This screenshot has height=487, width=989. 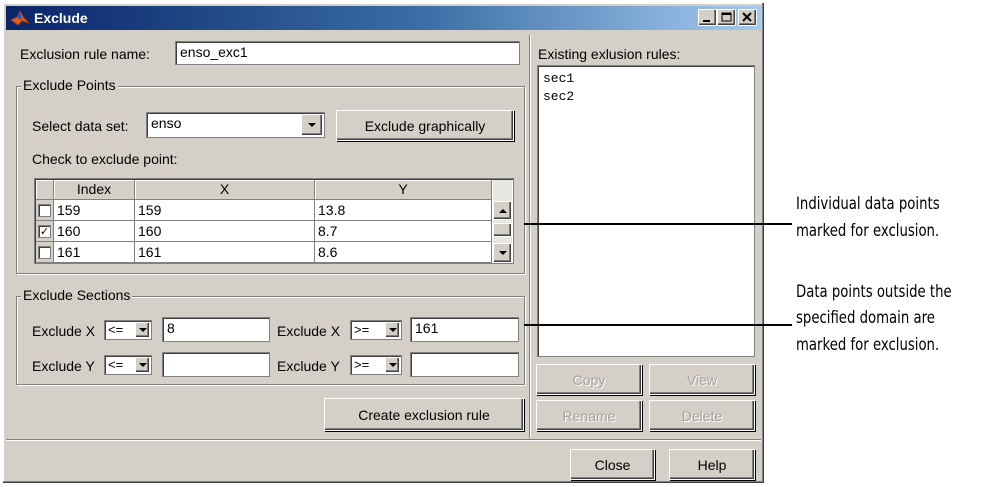 What do you see at coordinates (706, 21) in the screenshot?
I see `minimize-icon` at bounding box center [706, 21].